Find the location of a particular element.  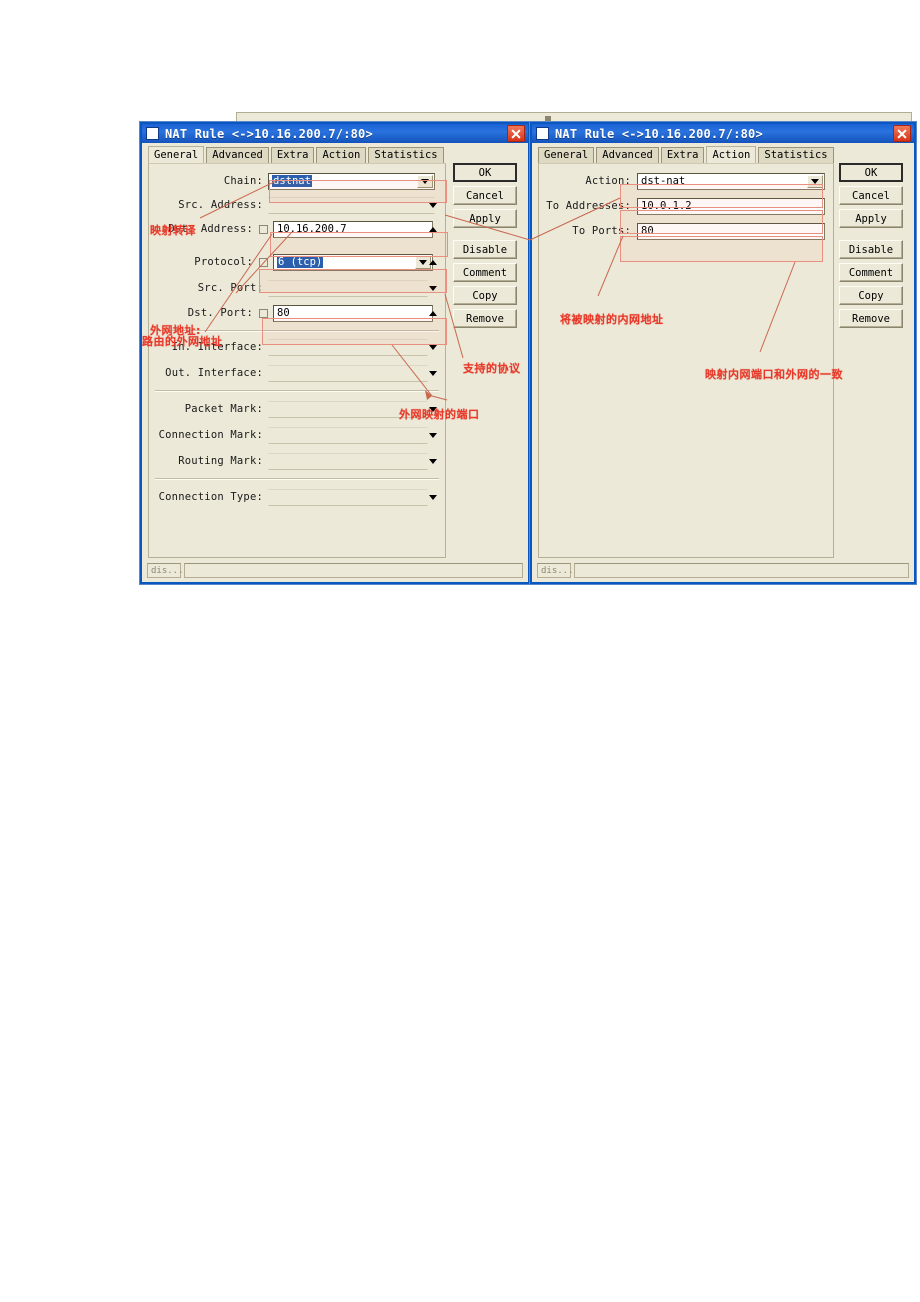

label-src-address: Src. Address: is located at coordinates (220, 205).